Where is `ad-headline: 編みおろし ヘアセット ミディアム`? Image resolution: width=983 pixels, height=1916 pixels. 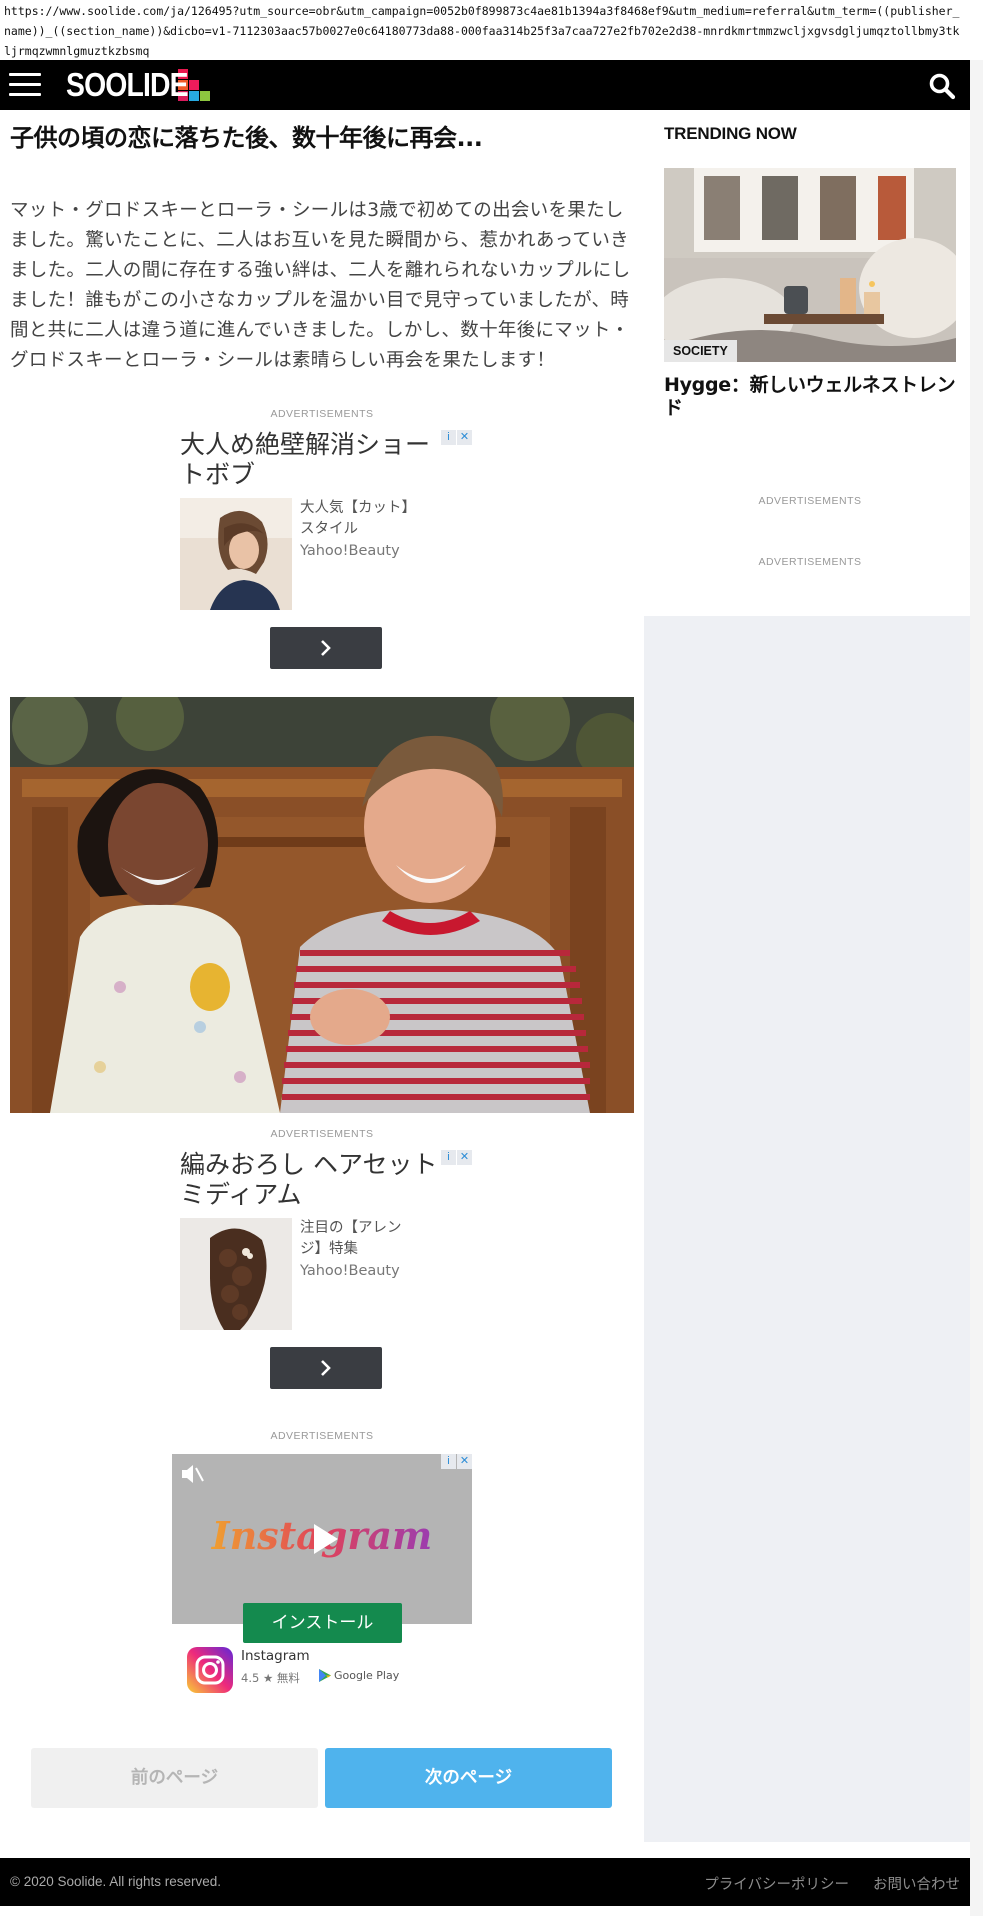
ad-headline: 編みおろし ヘアセット ミディアム is located at coordinates (326, 1180).